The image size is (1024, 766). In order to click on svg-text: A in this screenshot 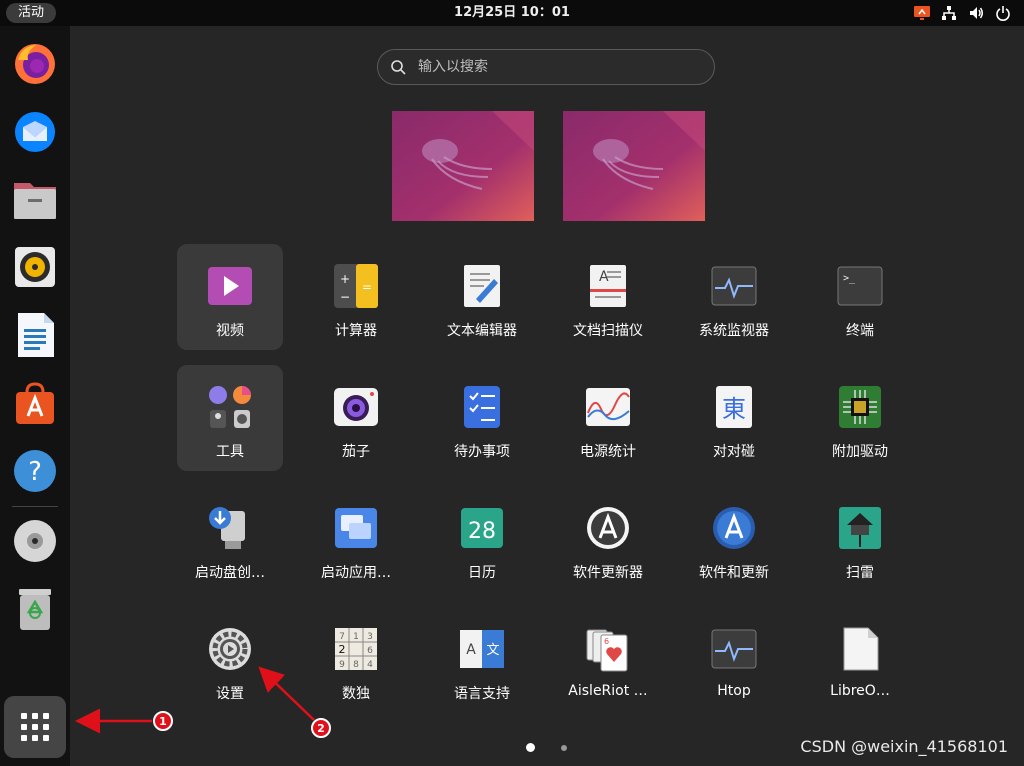, I will do `click(471, 650)`.